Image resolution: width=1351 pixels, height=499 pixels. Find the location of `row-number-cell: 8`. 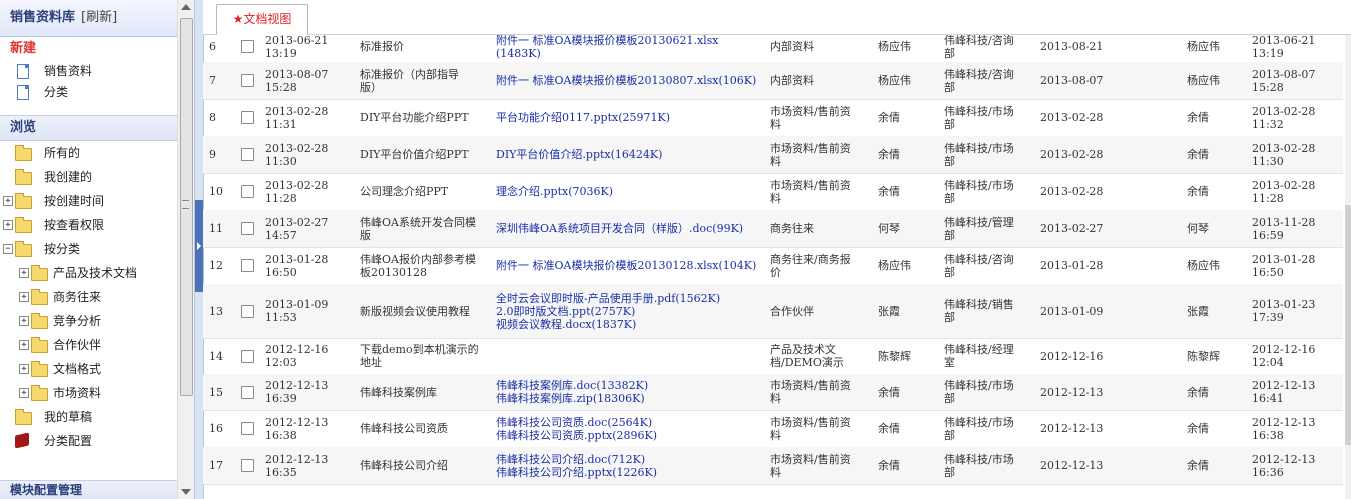

row-number-cell: 8 is located at coordinates (221, 117).